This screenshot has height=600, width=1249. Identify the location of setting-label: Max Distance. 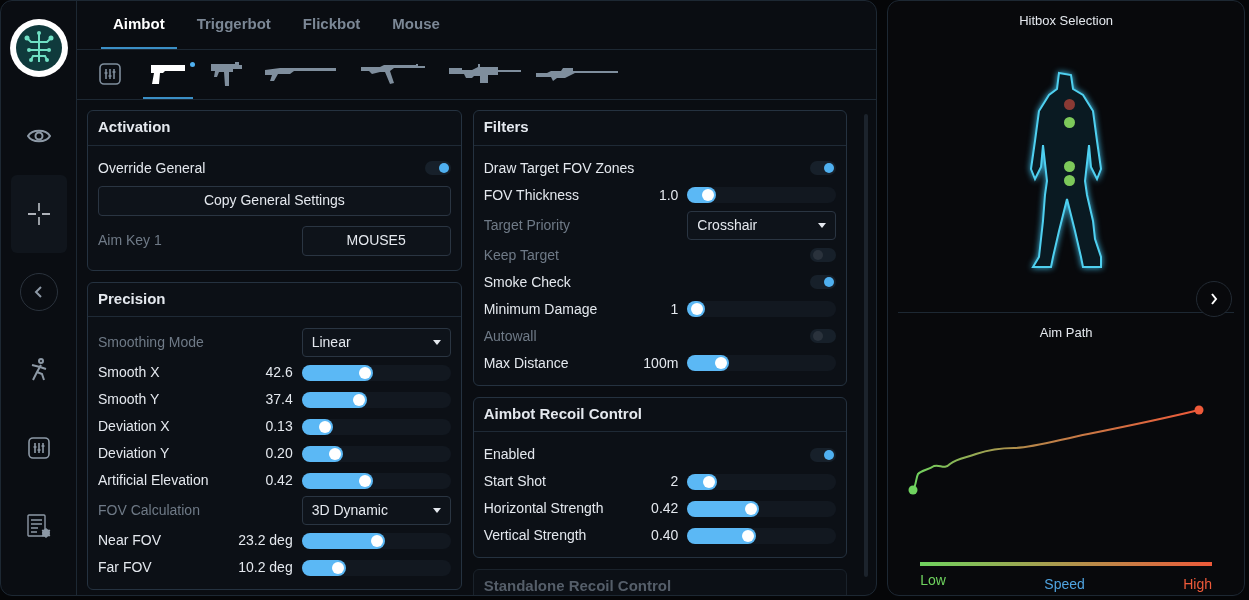
(526, 363).